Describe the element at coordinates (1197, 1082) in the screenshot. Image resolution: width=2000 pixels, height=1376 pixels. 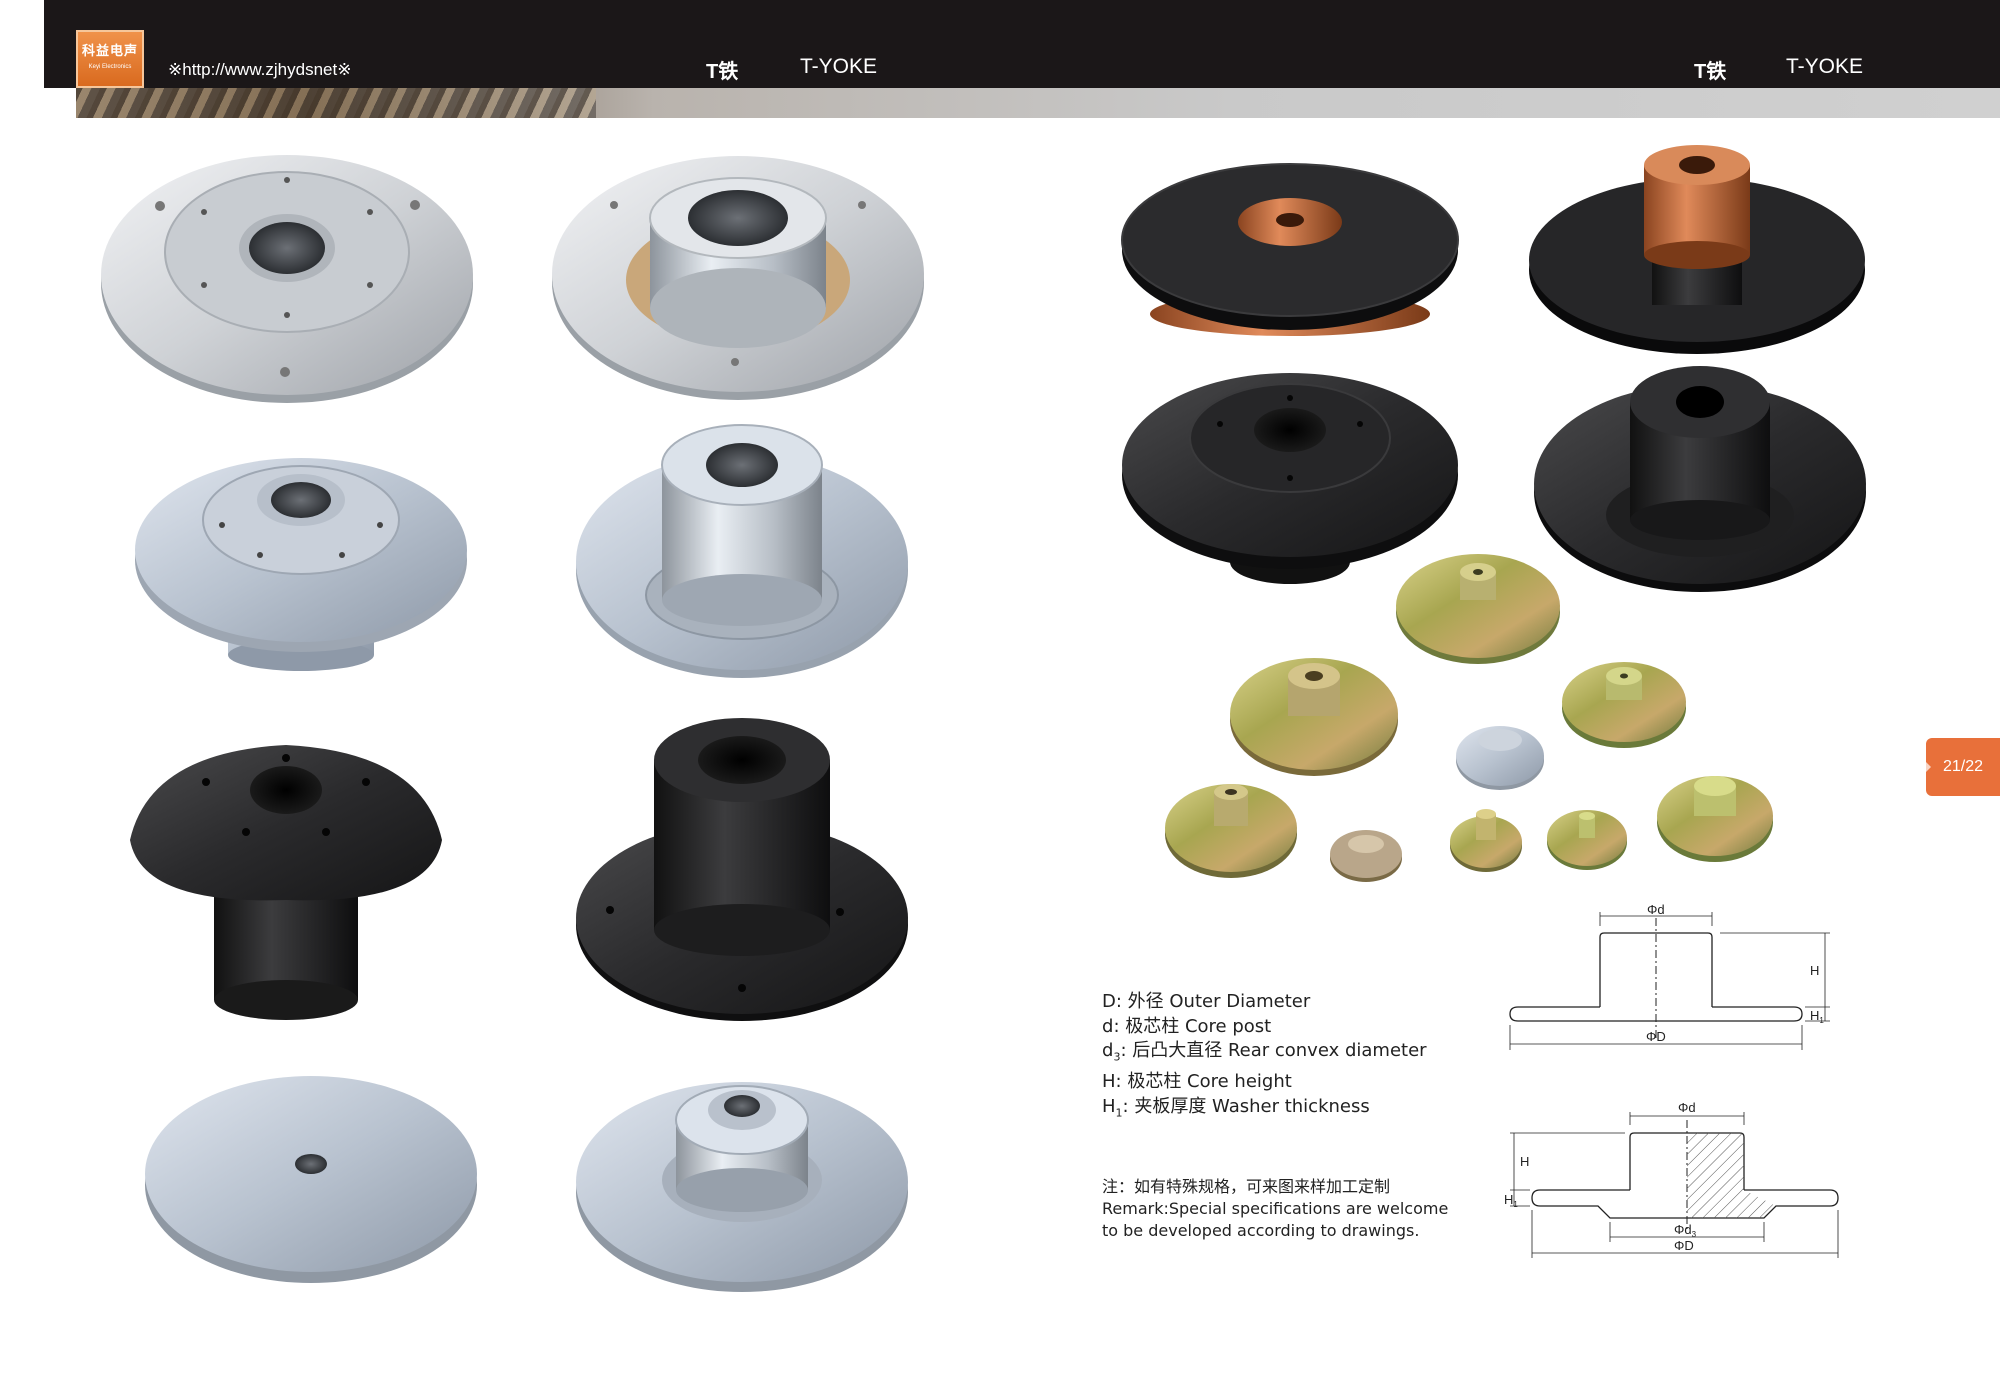
I see `legend-item: H: 极芯柱 Core height` at that location.